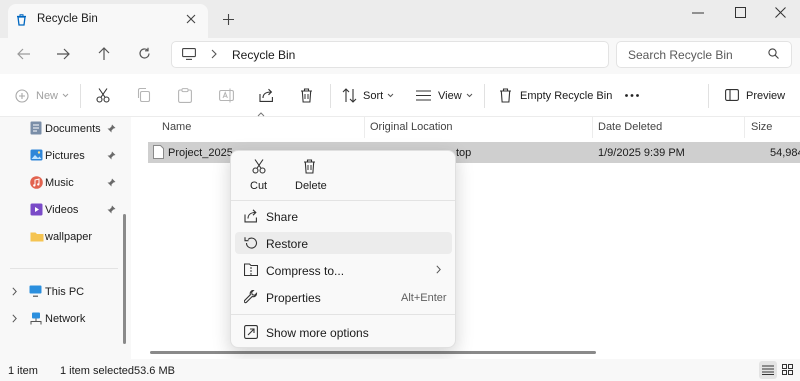 This screenshot has width=800, height=381. Describe the element at coordinates (61, 210) in the screenshot. I see `sidebar-item-videos: Videos` at that location.